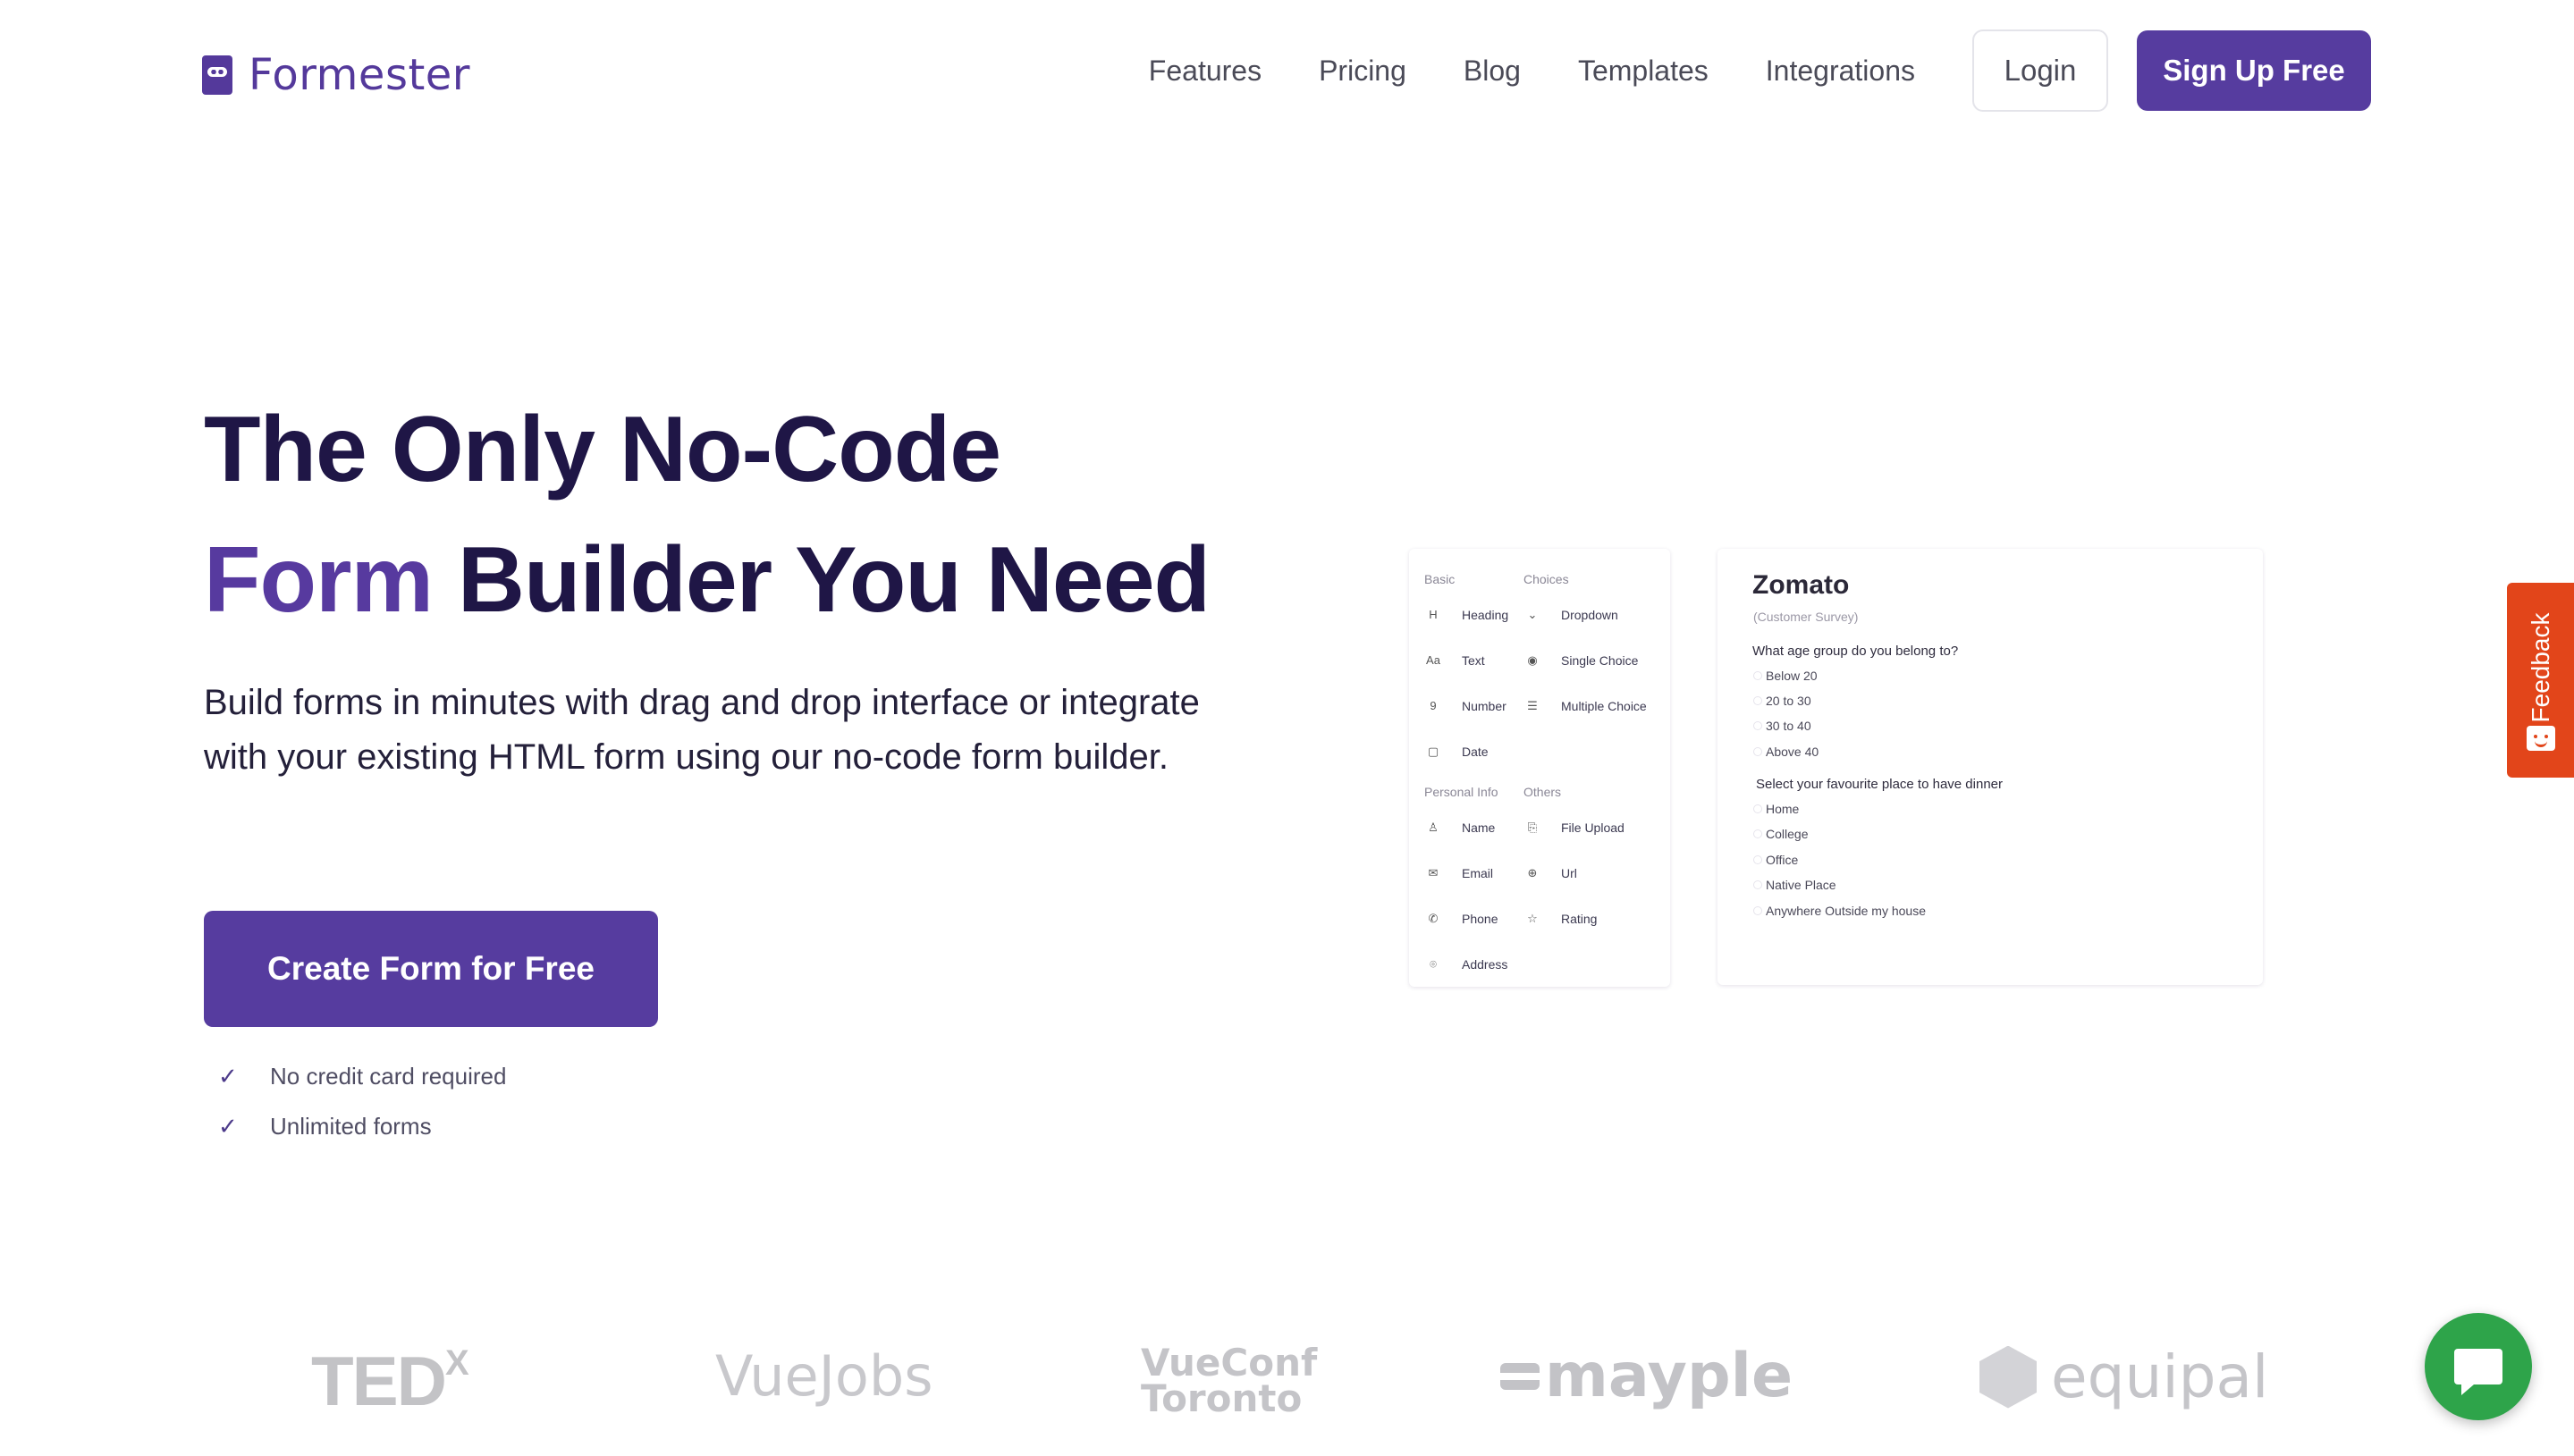 This screenshot has width=2574, height=1456. I want to click on vueconf-logo-line1: VueConf, so click(1229, 1362).